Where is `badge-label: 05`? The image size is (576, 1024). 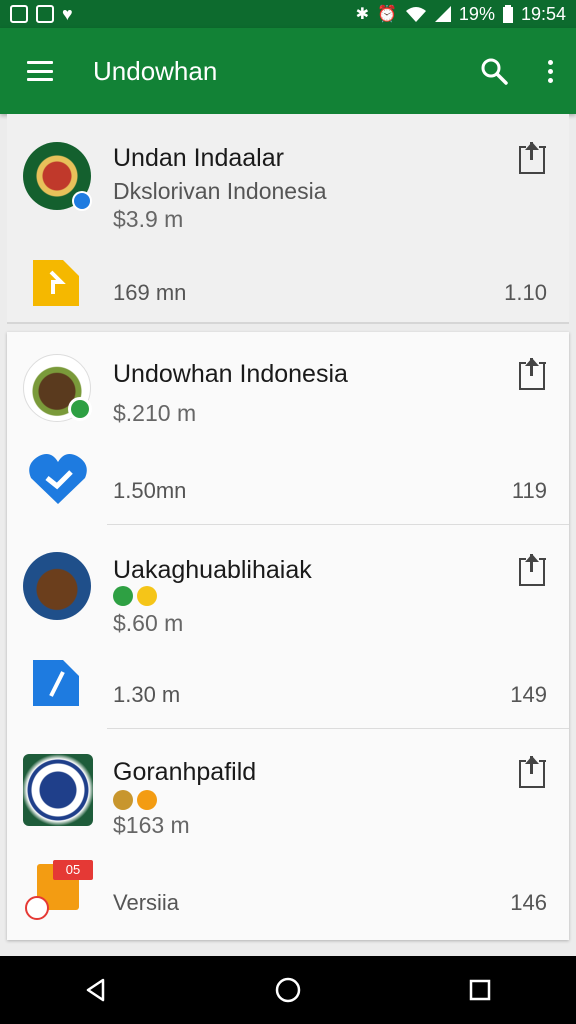 badge-label: 05 is located at coordinates (73, 870).